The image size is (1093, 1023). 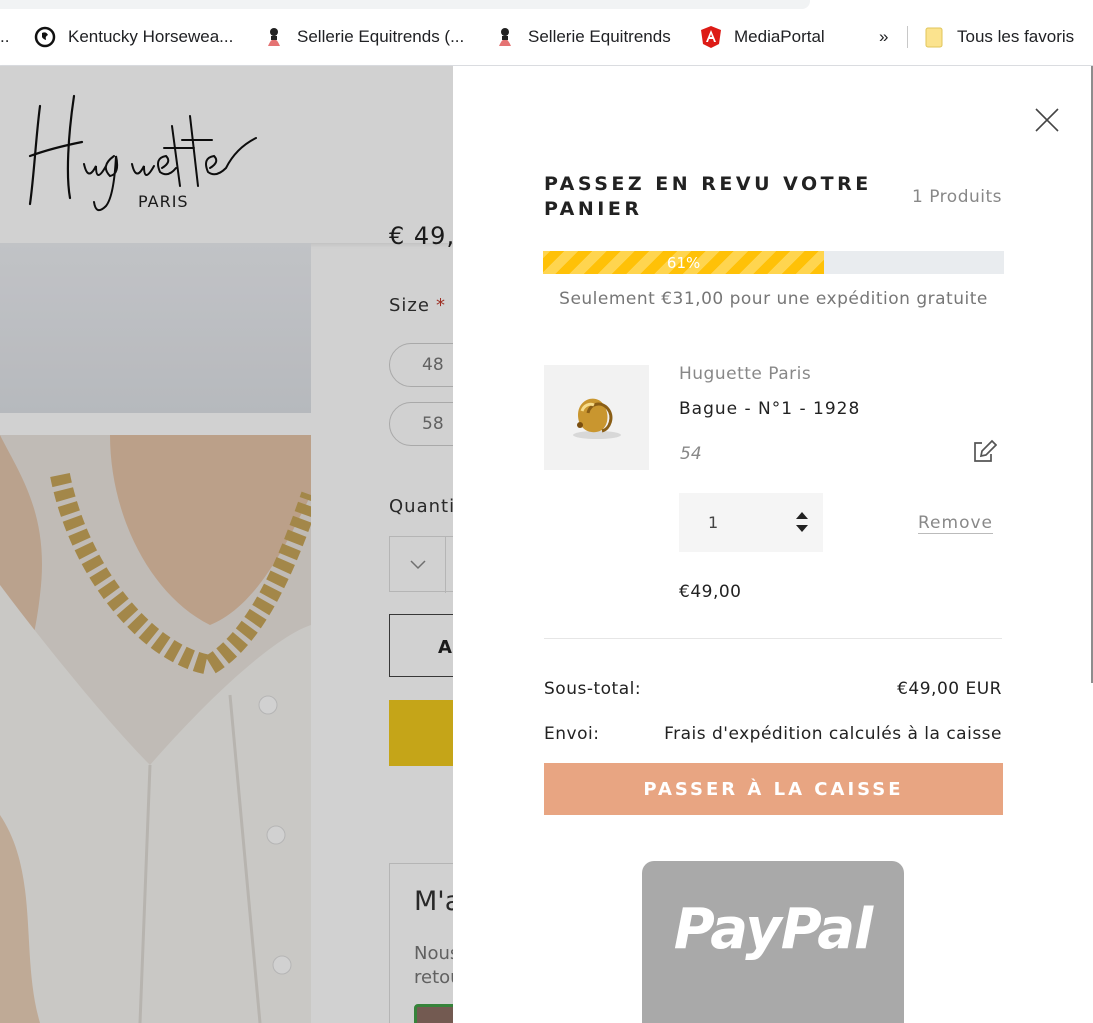 I want to click on cart-quantity-input: 1, so click(x=751, y=522).